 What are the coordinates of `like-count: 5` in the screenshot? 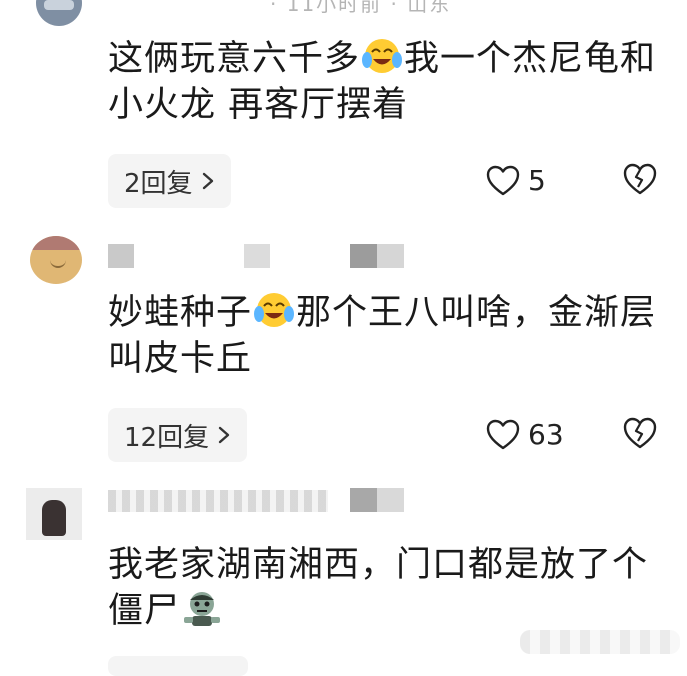 It's located at (537, 180).